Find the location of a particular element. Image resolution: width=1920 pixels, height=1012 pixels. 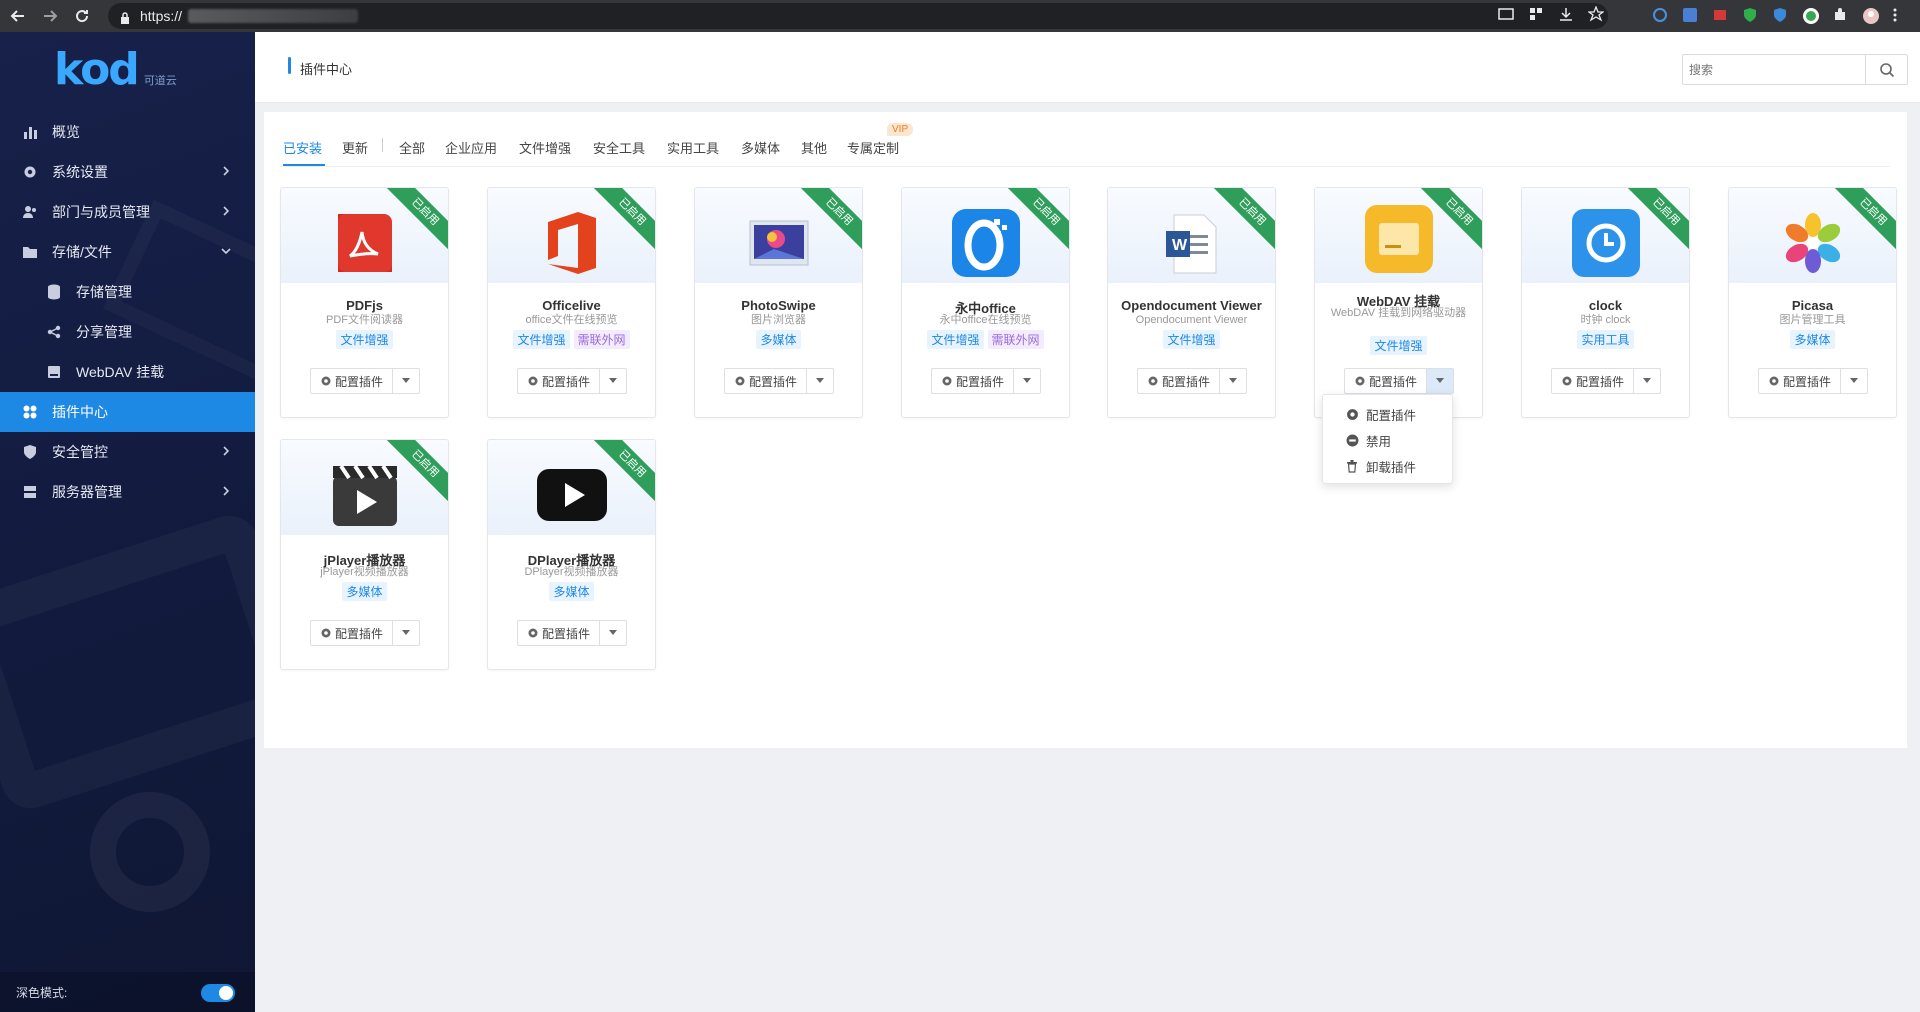

tab-other: 其他 is located at coordinates (814, 147).